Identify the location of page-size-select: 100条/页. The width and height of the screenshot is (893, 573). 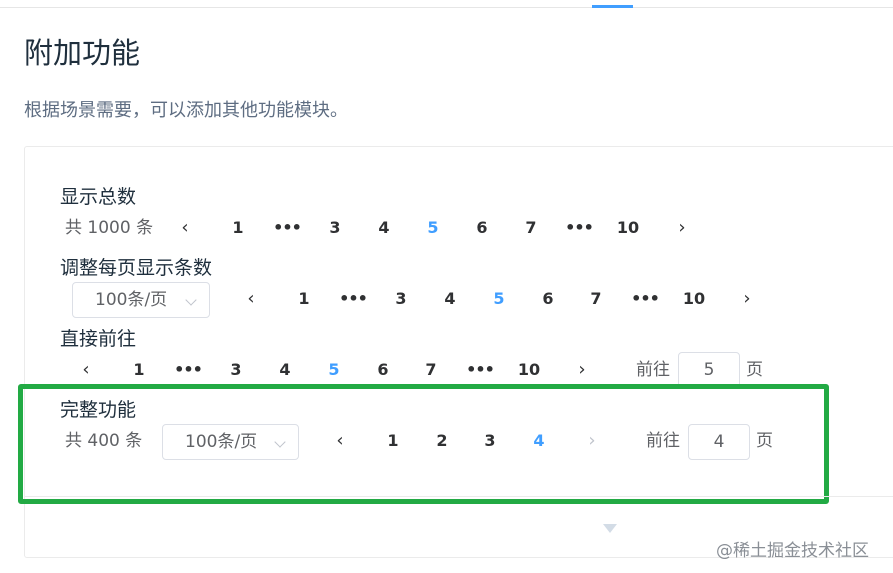
(141, 300).